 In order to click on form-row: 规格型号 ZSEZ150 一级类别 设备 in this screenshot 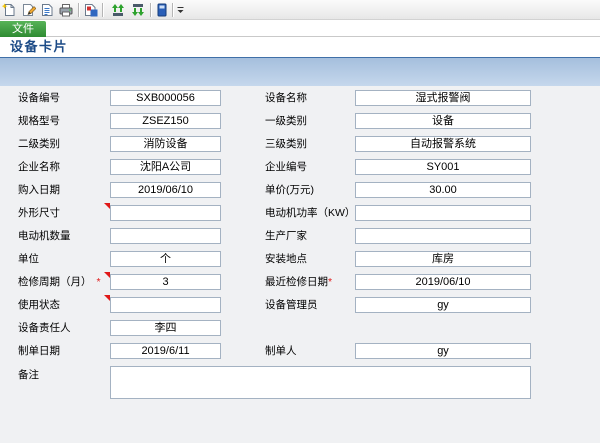, I will do `click(300, 124)`.